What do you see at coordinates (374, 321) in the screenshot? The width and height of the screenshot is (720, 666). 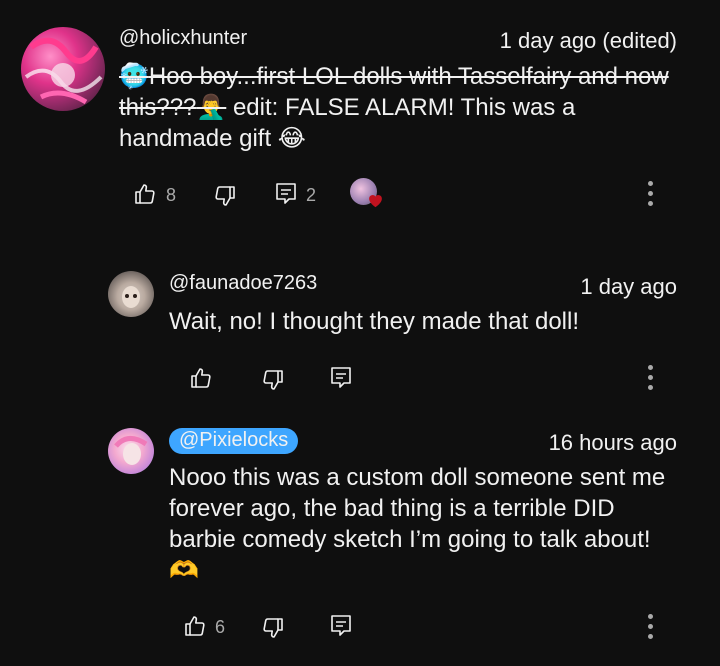 I see `reply-text: Wait, no! I thought they made that doll!` at bounding box center [374, 321].